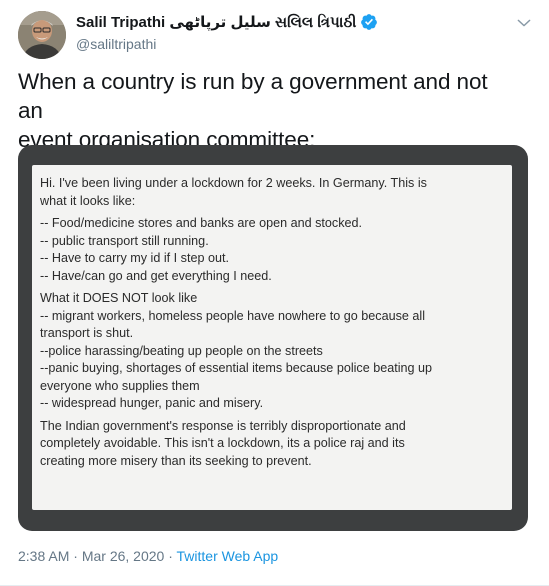  I want to click on tweet-time: 2:38 AM, so click(43, 556).